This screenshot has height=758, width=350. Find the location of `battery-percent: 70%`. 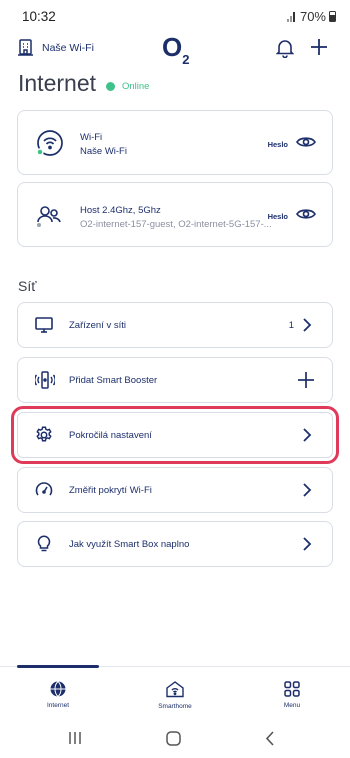

battery-percent: 70% is located at coordinates (312, 16).